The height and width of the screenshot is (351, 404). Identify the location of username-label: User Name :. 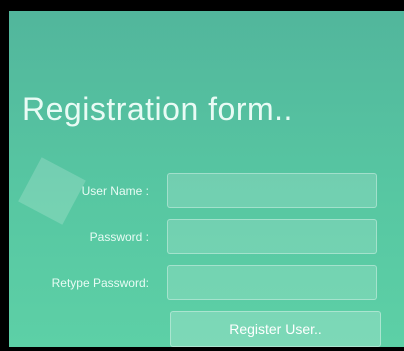
(115, 191).